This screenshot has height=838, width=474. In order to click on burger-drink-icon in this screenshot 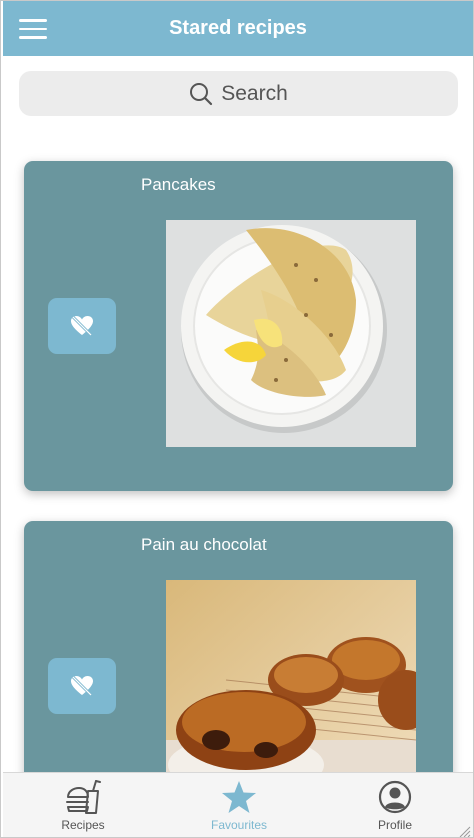, I will do `click(83, 797)`.